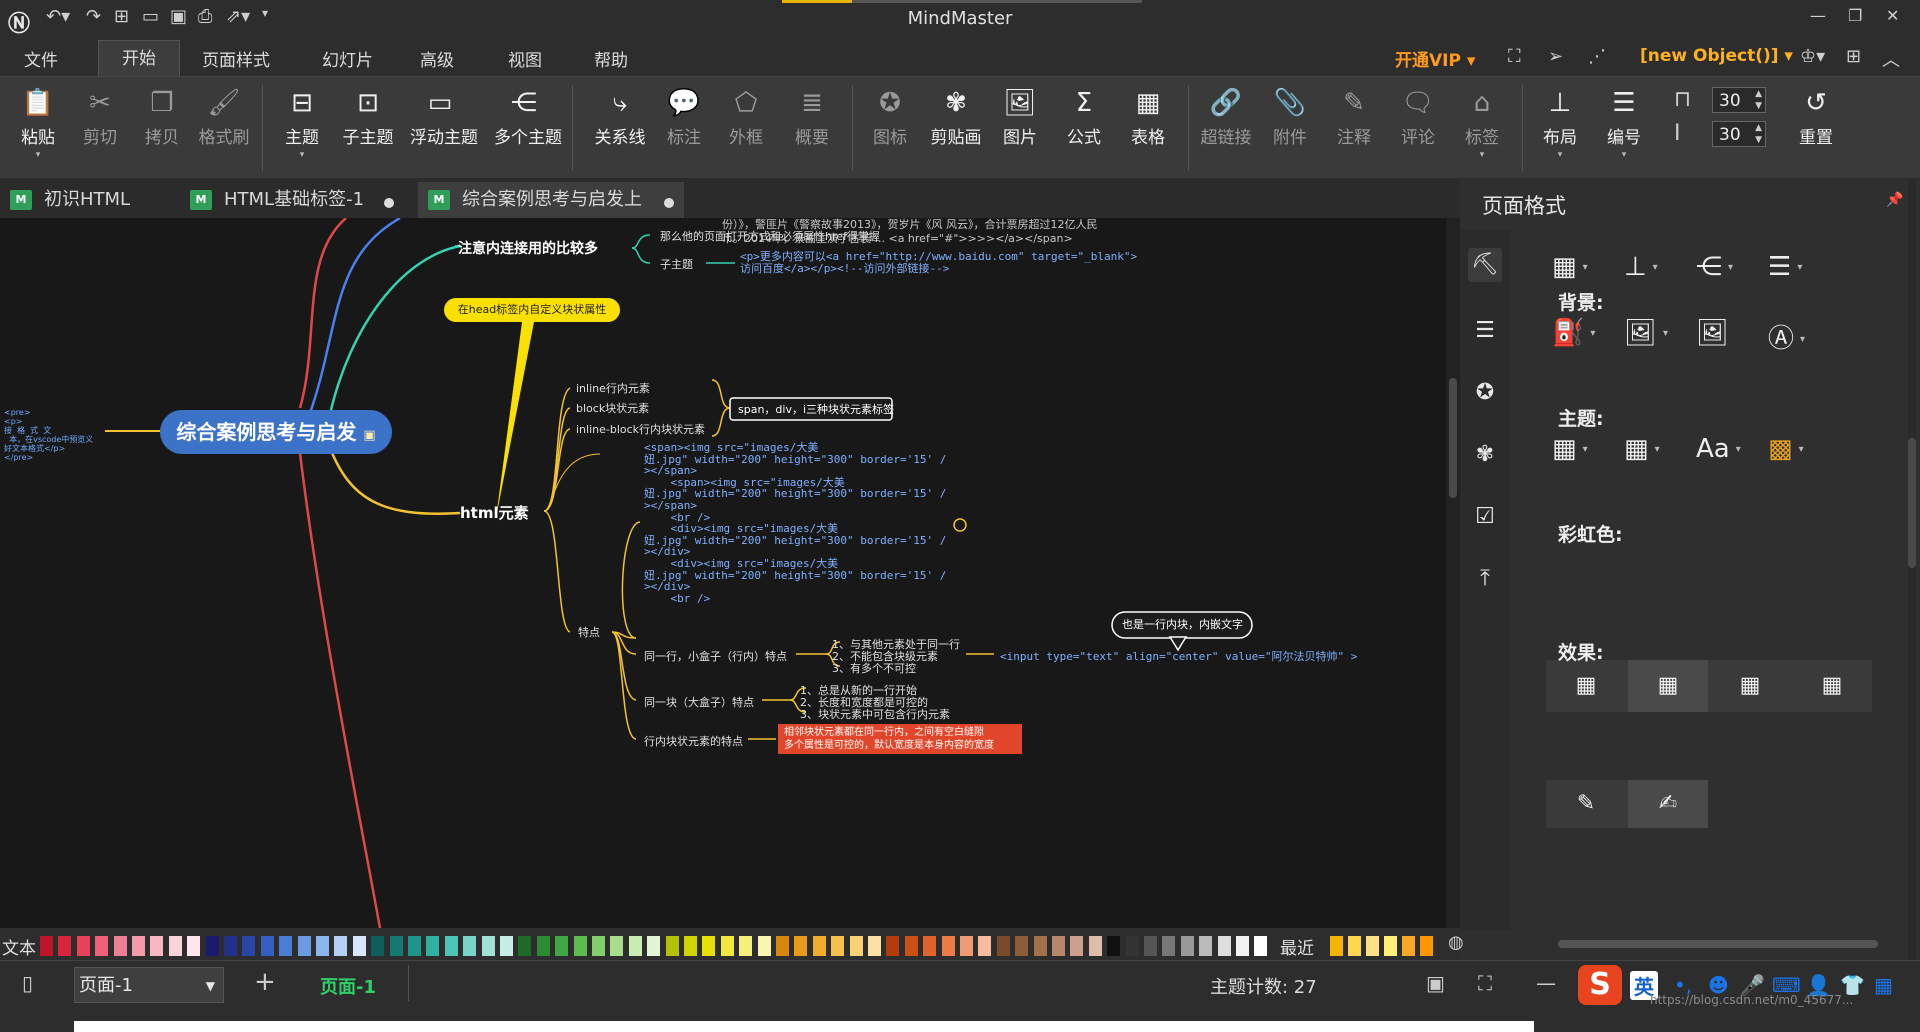  Describe the element at coordinates (90, 200) in the screenshot. I see `doc-tab: M 初识HTML` at that location.